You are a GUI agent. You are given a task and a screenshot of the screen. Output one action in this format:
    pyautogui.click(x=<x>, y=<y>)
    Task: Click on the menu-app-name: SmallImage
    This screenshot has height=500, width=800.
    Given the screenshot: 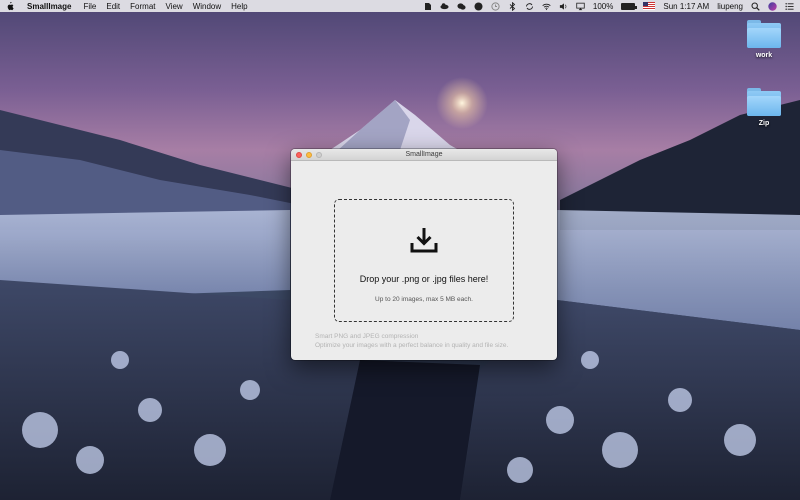 What is the action you would take?
    pyautogui.click(x=49, y=6)
    